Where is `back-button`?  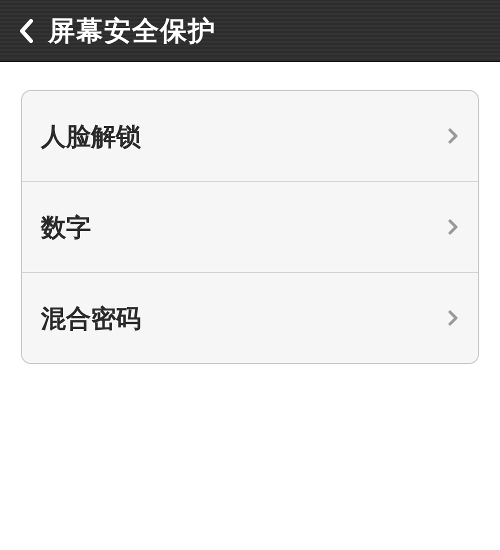
back-button is located at coordinates (26, 31).